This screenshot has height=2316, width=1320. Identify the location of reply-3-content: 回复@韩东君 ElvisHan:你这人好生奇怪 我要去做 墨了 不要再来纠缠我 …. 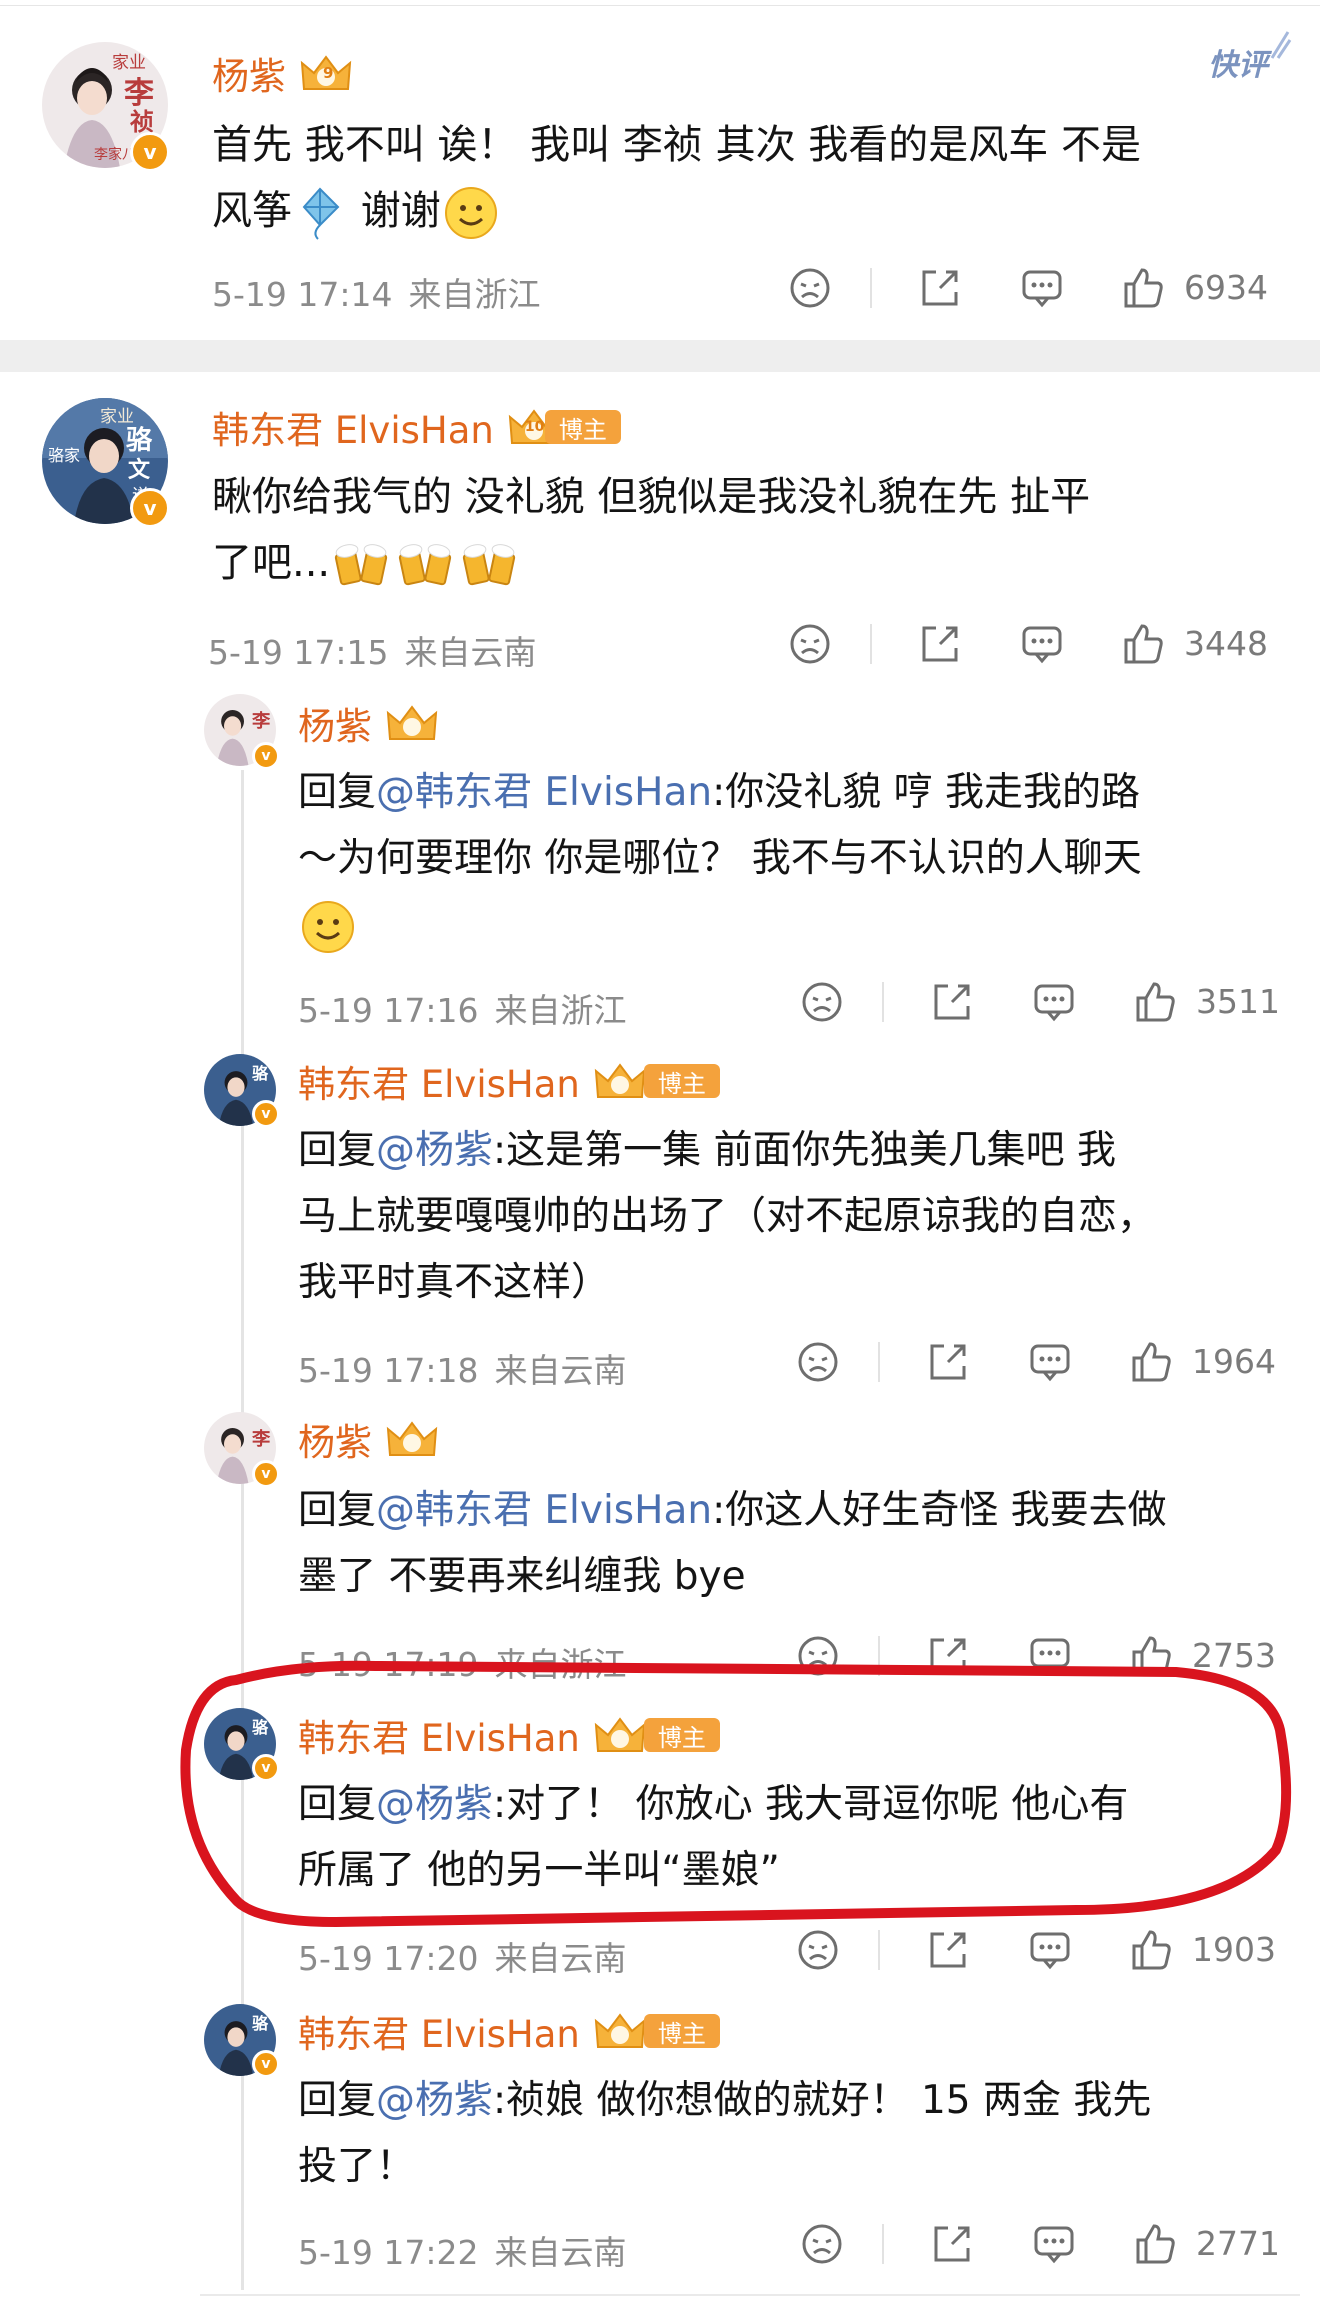
(732, 1544).